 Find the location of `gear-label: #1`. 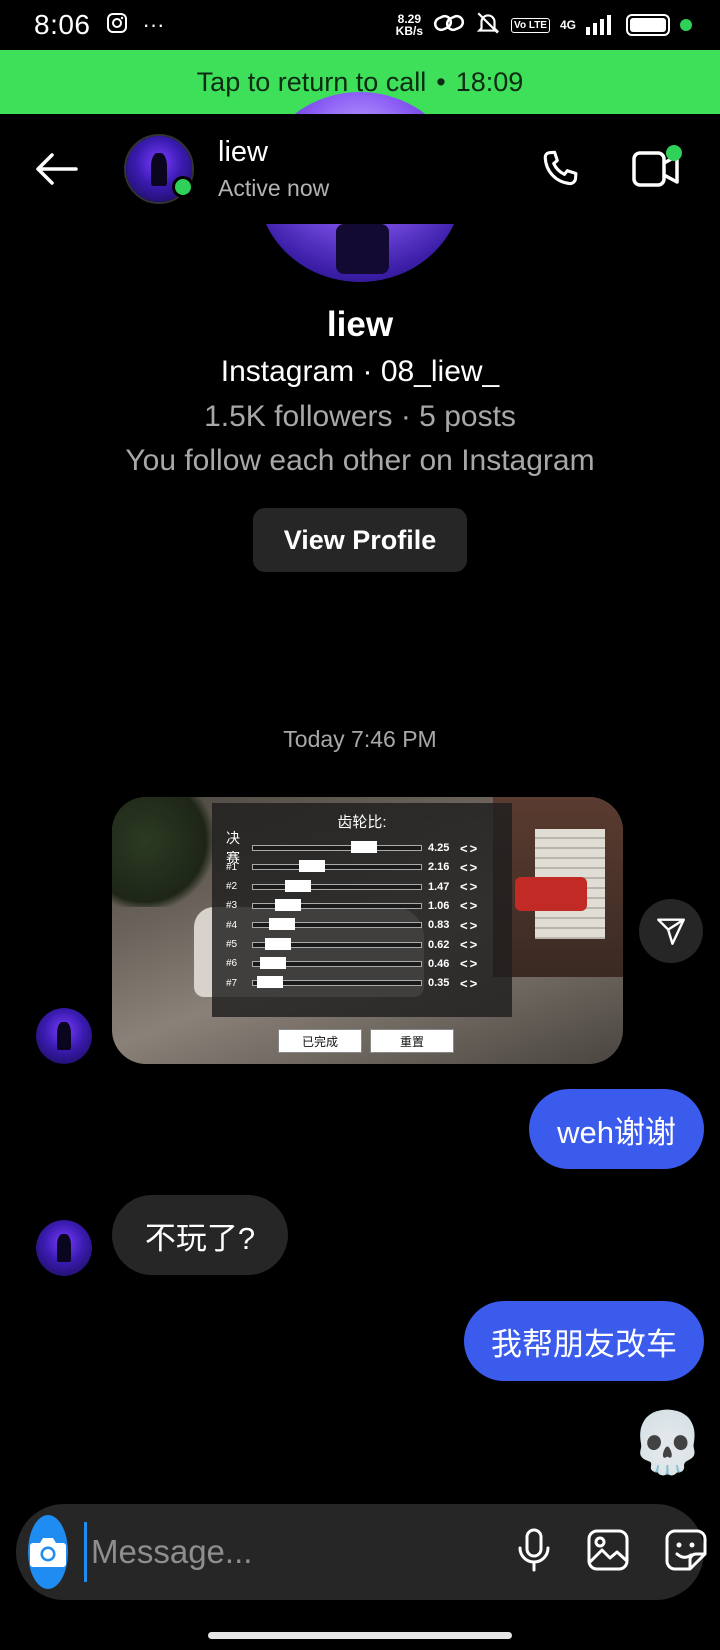

gear-label: #1 is located at coordinates (232, 867).